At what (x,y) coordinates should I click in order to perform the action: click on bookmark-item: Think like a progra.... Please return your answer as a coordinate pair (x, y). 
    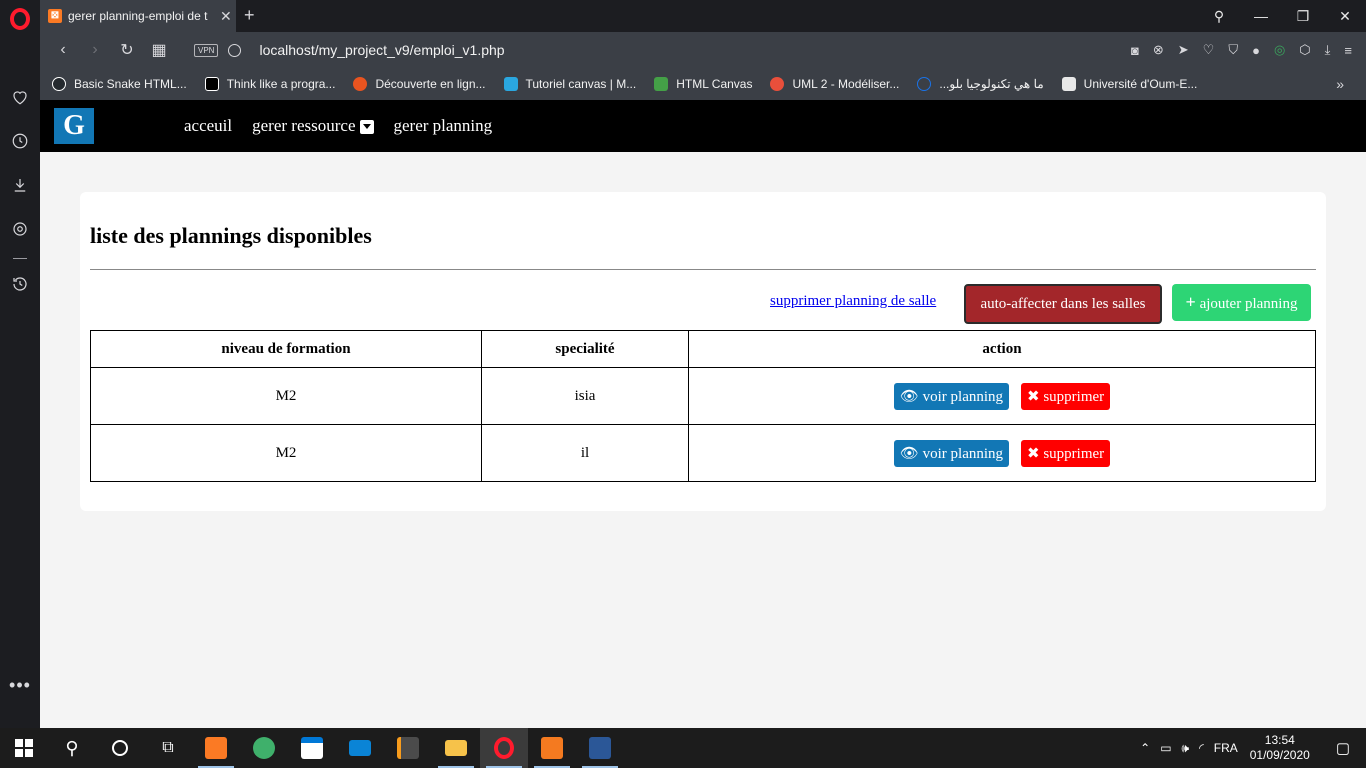
    Looking at the image, I should click on (269, 84).